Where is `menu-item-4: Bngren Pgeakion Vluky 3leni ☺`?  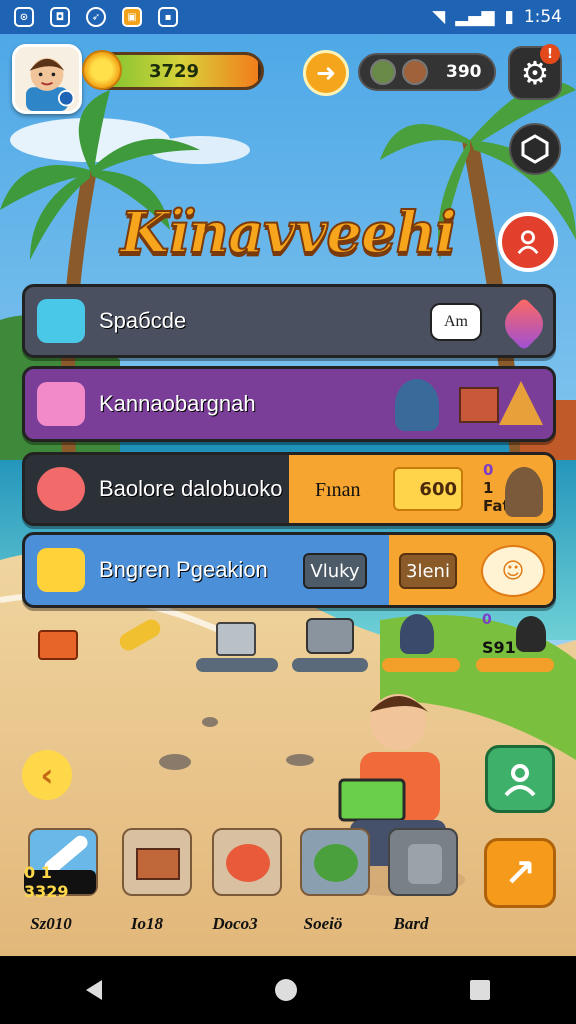 menu-item-4: Bngren Pgeakion Vluky 3leni ☺ is located at coordinates (289, 570).